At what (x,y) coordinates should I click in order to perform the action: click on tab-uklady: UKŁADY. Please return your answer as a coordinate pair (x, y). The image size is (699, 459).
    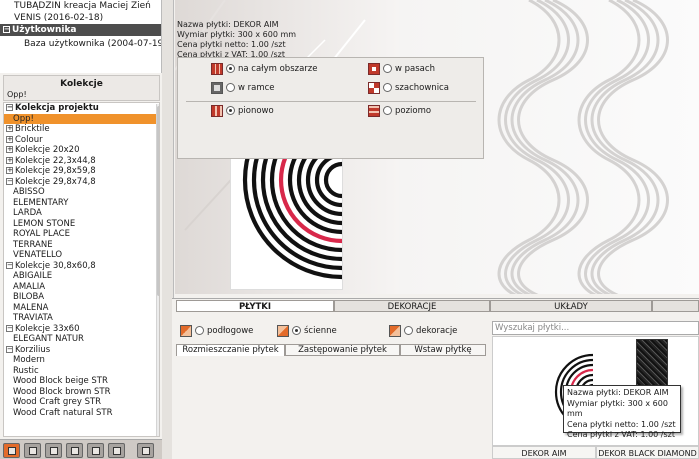
    Looking at the image, I should click on (571, 306).